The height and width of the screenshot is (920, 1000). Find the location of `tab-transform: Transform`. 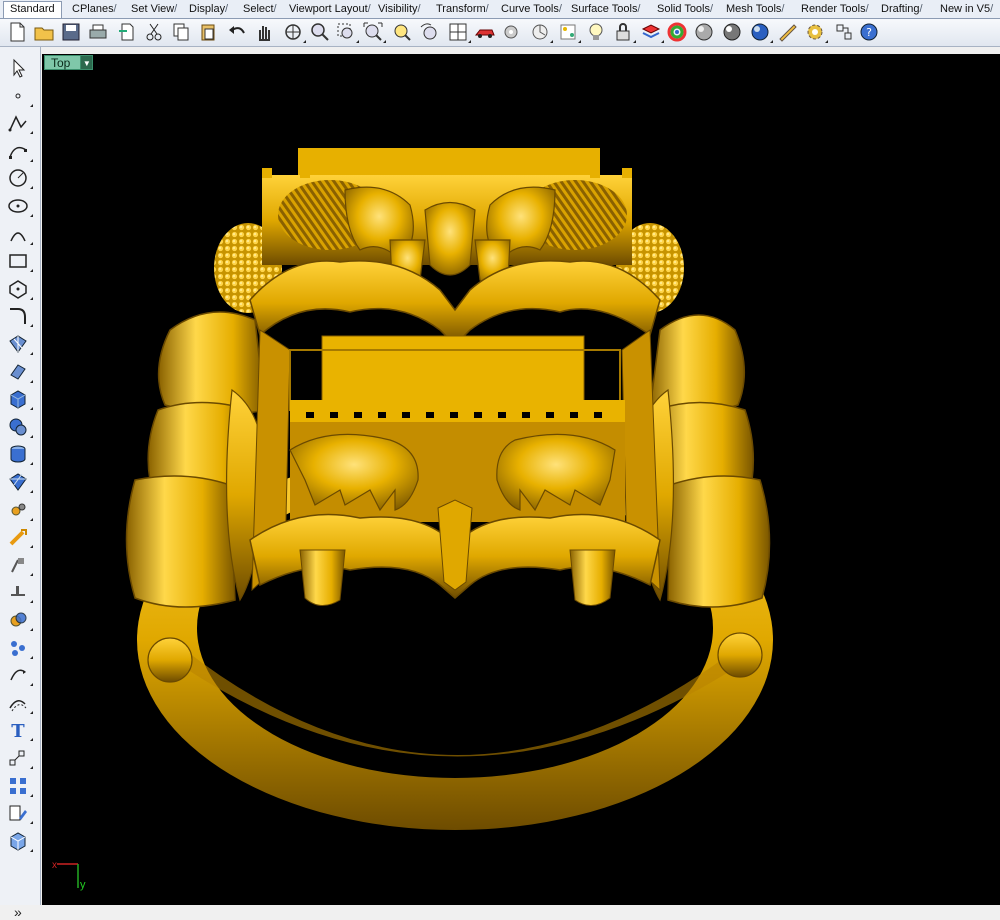

tab-transform: Transform is located at coordinates (459, 9).